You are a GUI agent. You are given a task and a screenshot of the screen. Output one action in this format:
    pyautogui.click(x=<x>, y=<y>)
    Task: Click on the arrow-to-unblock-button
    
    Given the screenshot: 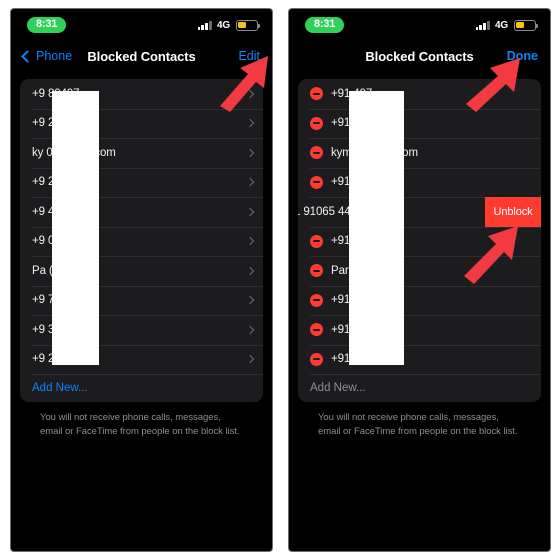 What is the action you would take?
    pyautogui.click(x=491, y=255)
    